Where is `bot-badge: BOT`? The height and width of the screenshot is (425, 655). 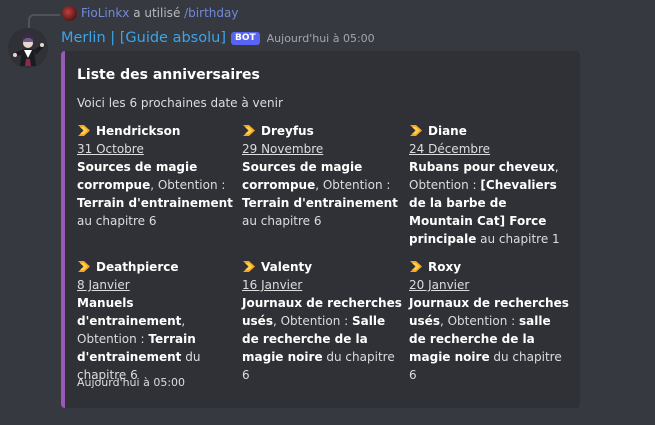
bot-badge: BOT is located at coordinates (245, 38).